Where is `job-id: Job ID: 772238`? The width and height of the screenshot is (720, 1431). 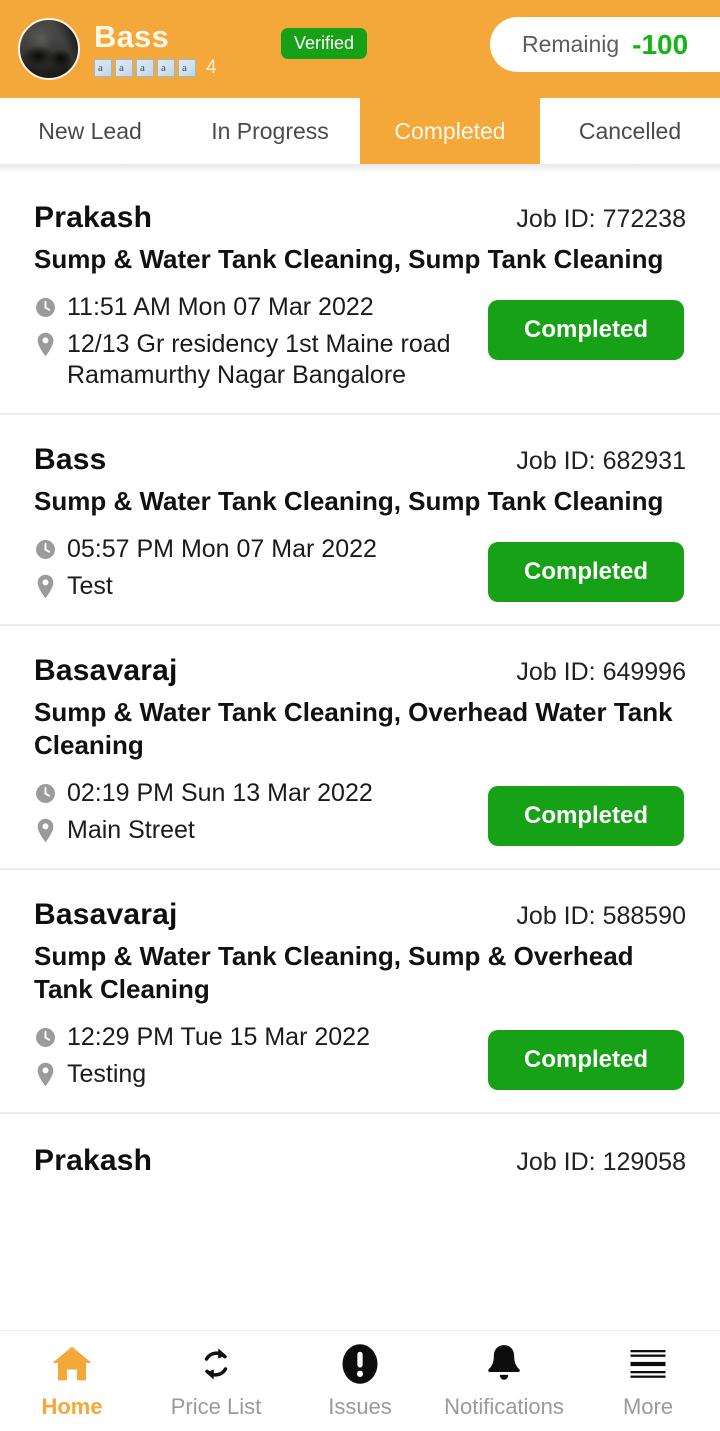
job-id: Job ID: 772238 is located at coordinates (601, 219).